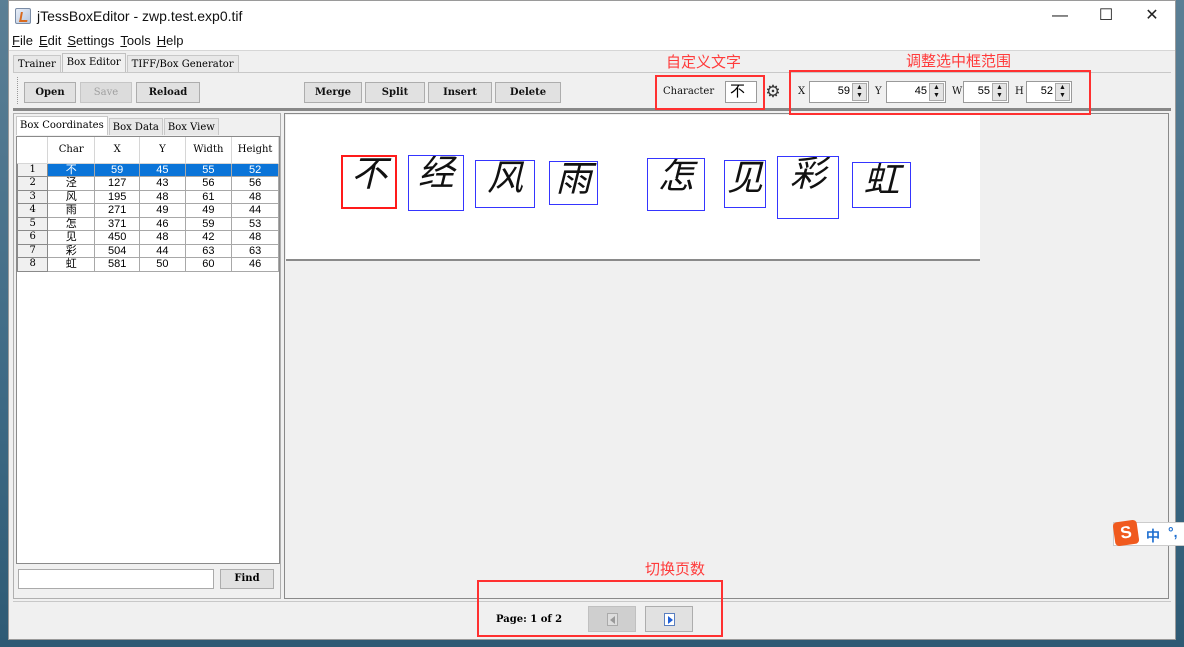  Describe the element at coordinates (333, 92) in the screenshot. I see `merge-button: Merge` at that location.